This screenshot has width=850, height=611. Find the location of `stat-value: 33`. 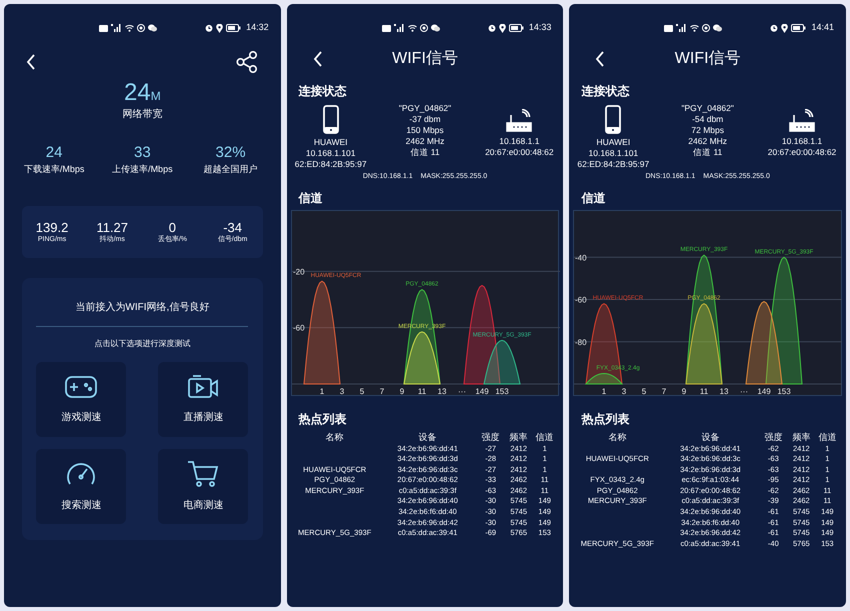

stat-value: 33 is located at coordinates (142, 153).